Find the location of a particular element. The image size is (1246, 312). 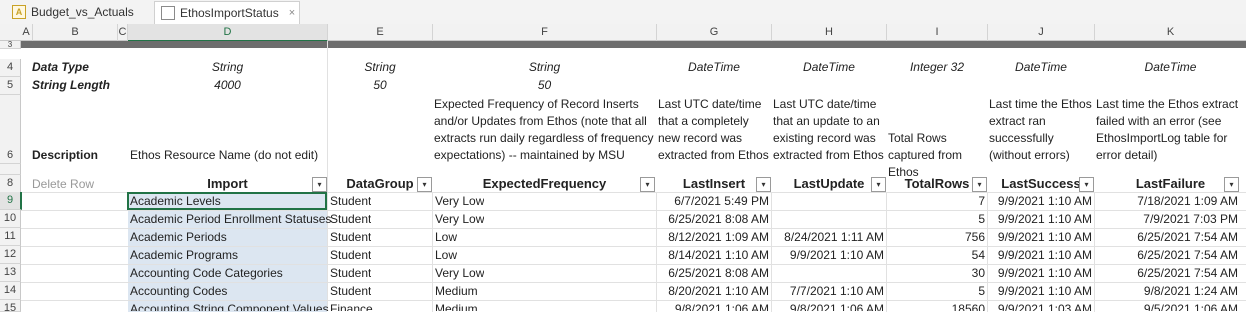

tab-ethos-import-status: EthosImportStatus × is located at coordinates (227, 12).